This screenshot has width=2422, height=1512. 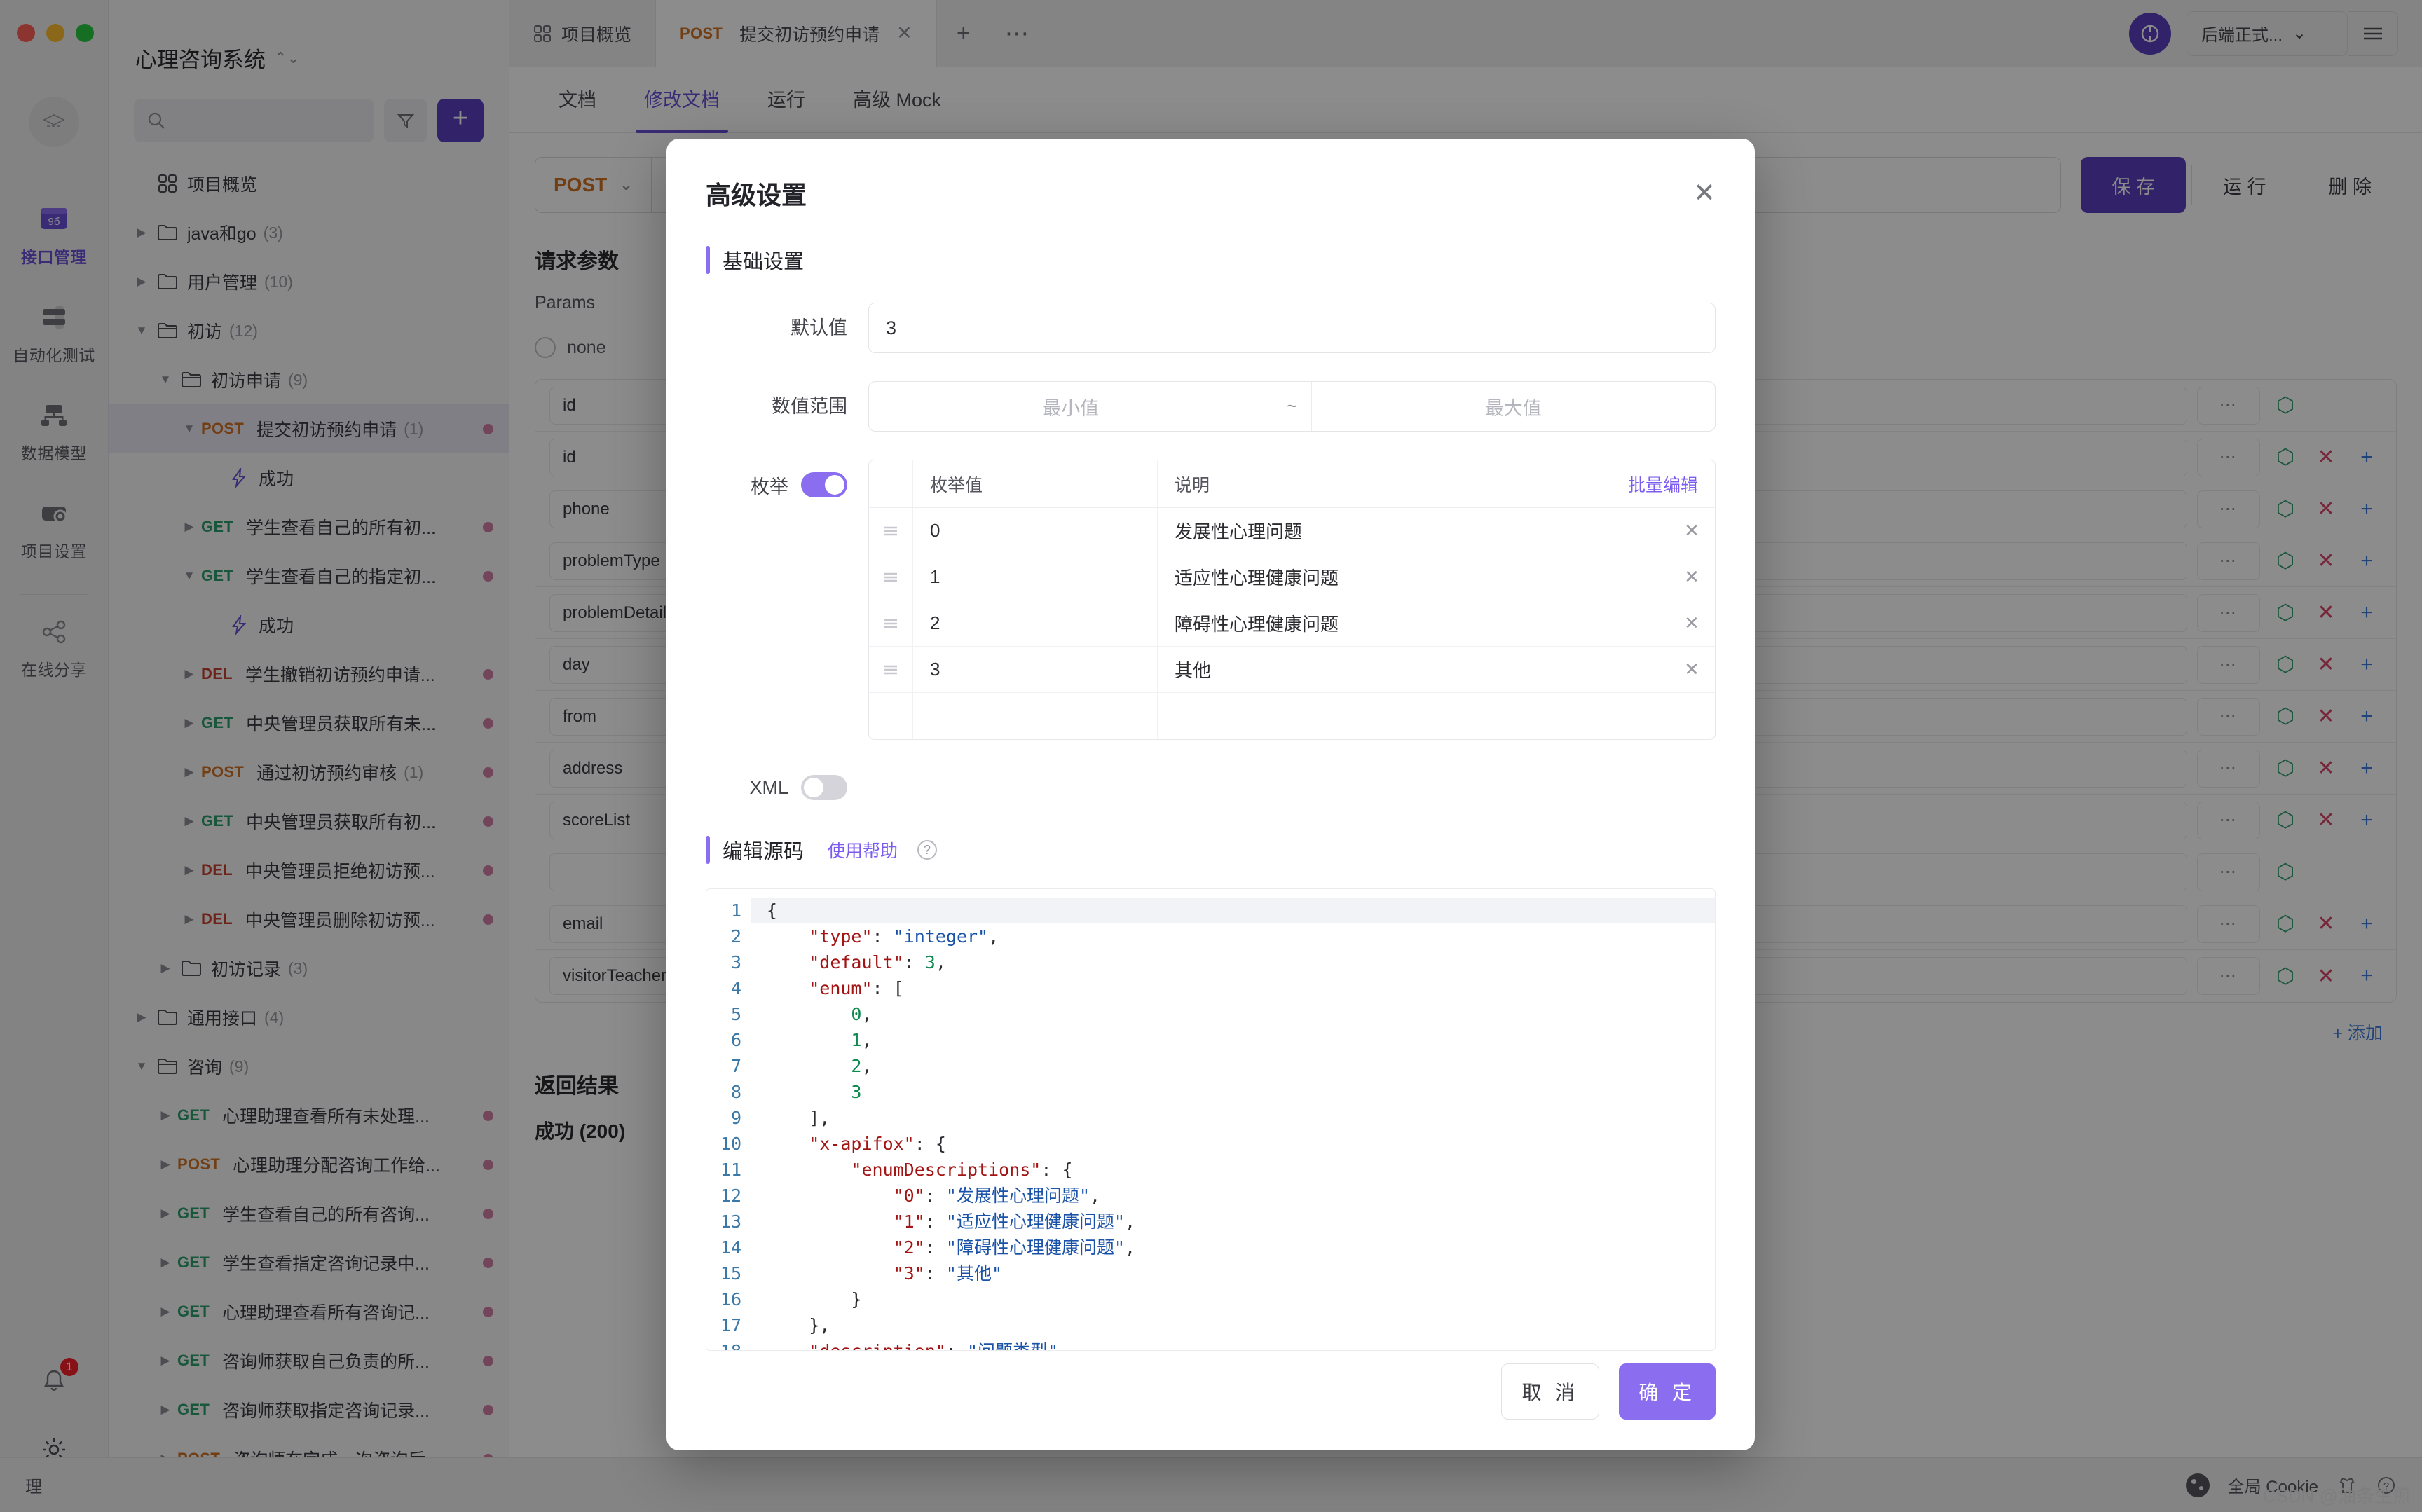 What do you see at coordinates (1514, 406) in the screenshot?
I see `range-max-input: 最大值` at bounding box center [1514, 406].